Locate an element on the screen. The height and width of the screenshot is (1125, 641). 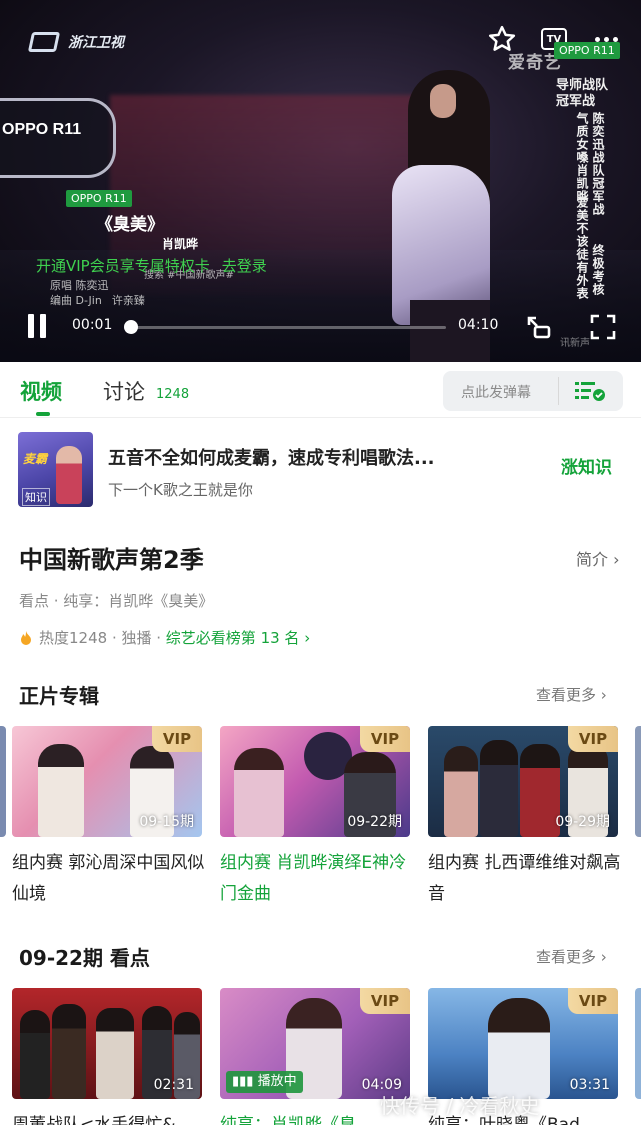
danmaku-input: 点此发弹幕 is located at coordinates (496, 392).